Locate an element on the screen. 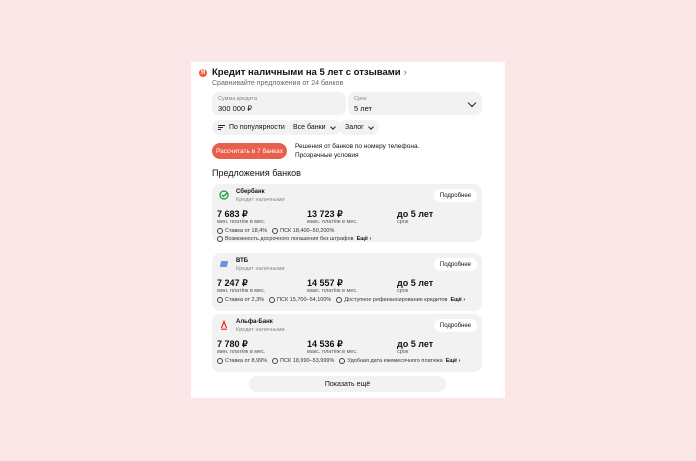 The image size is (696, 461). rate-info: Ставка от 18,4% ПСК 18,400–50,200% is located at coordinates (275, 231).